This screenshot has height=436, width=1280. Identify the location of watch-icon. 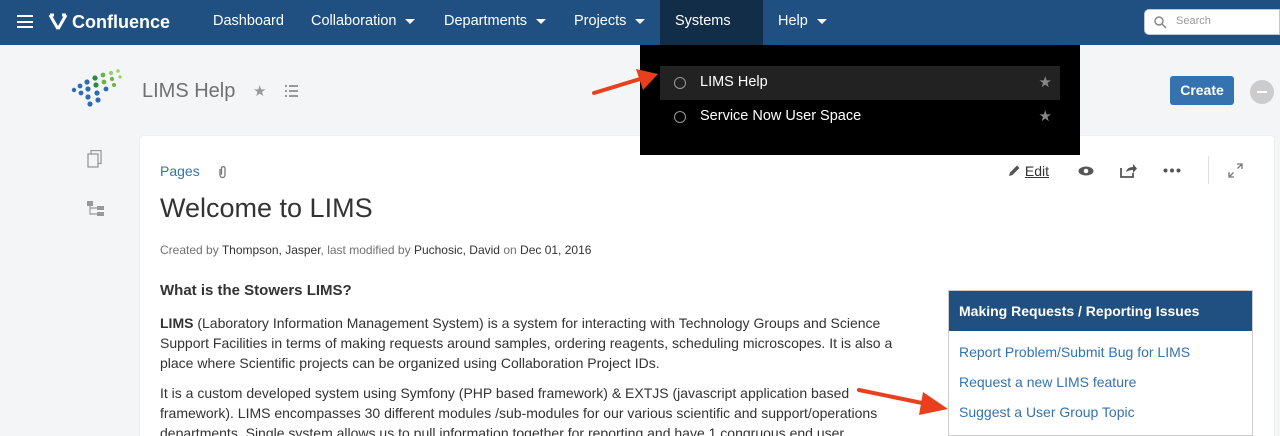
(1086, 171).